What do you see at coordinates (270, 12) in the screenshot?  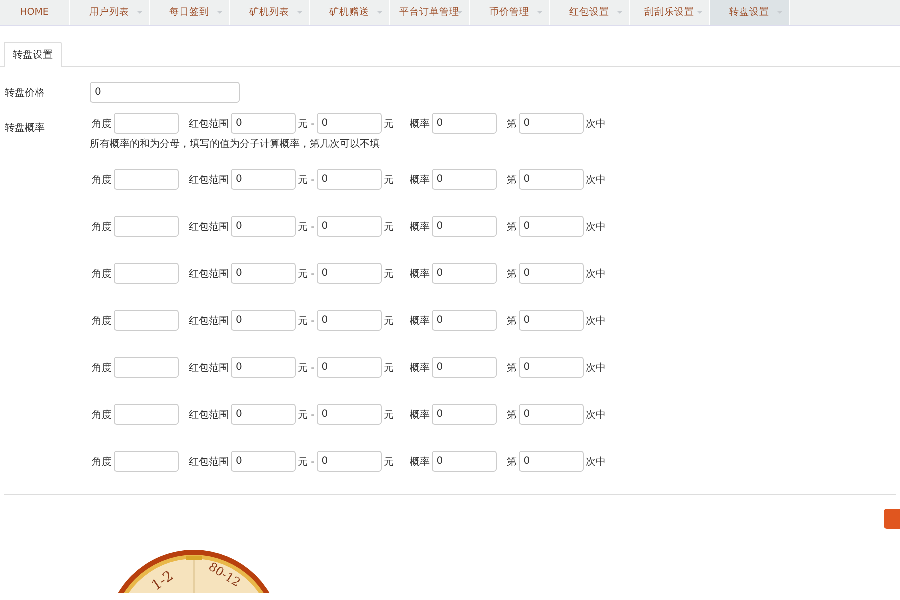 I see `nav-item: 矿机列表` at bounding box center [270, 12].